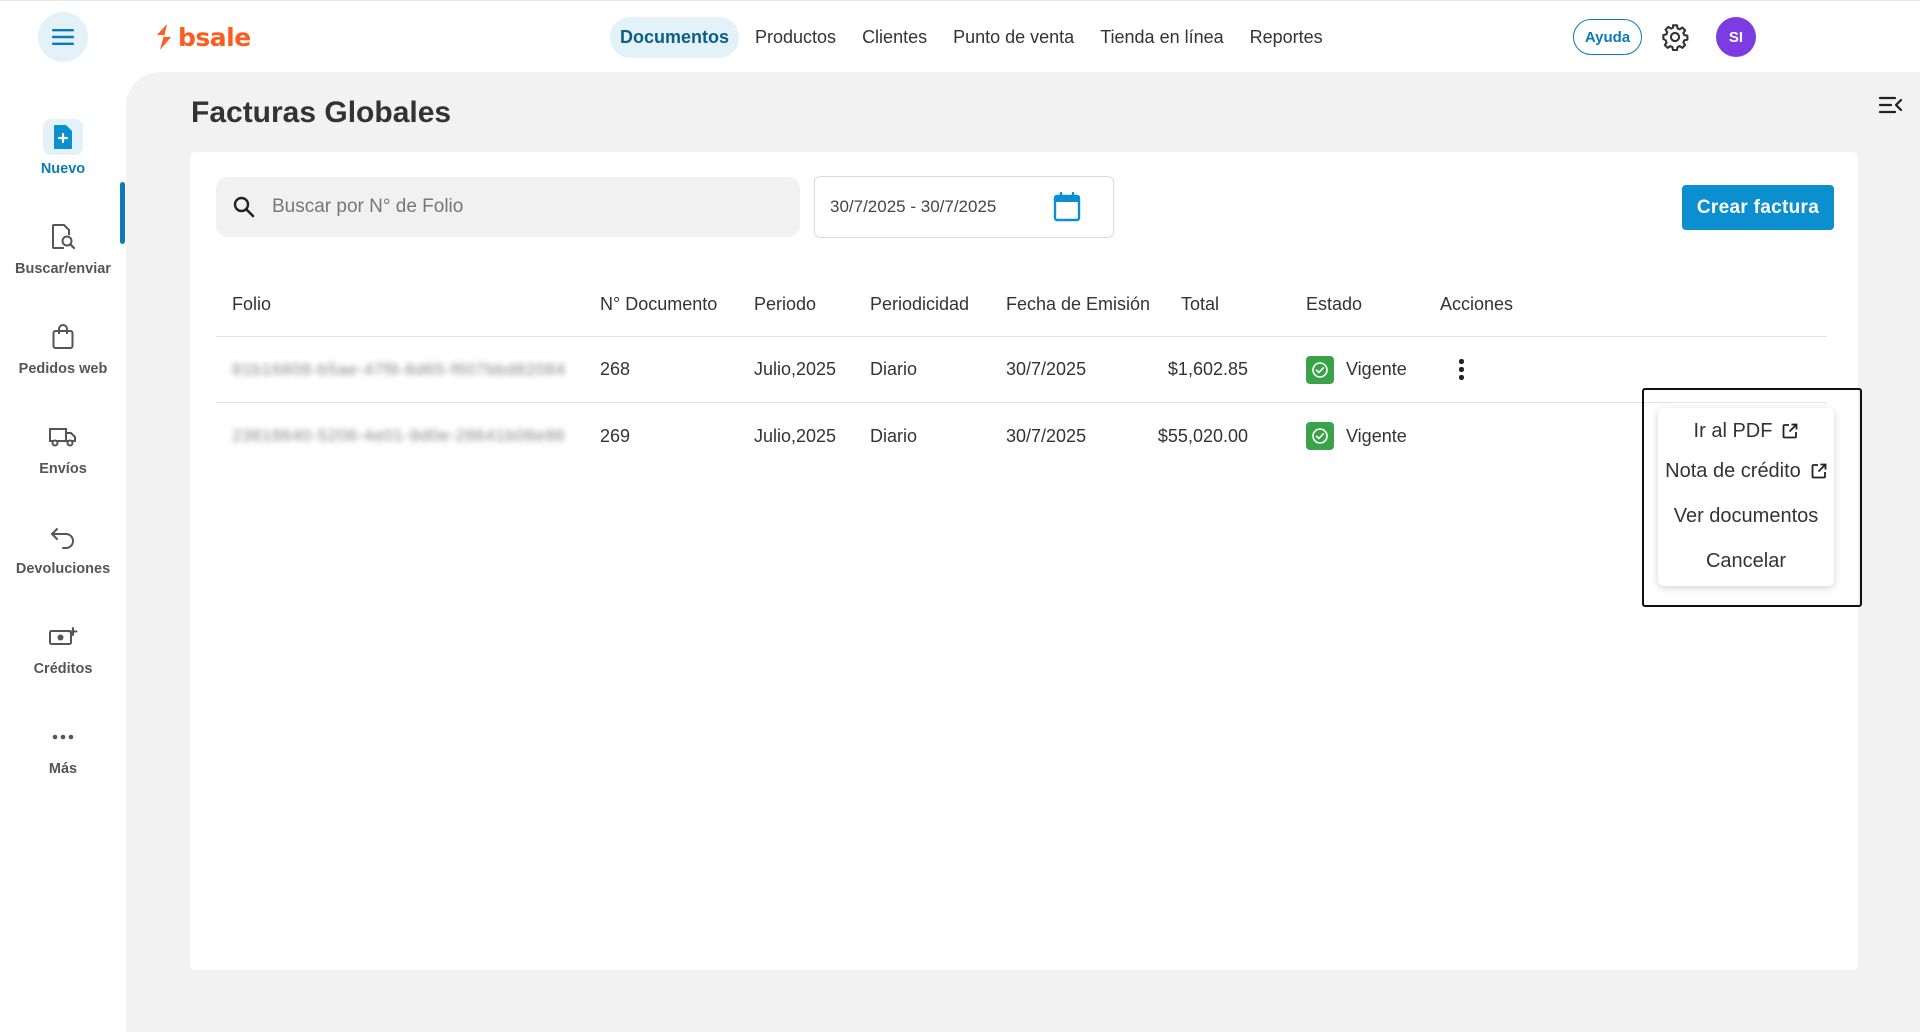  I want to click on search-box, so click(508, 207).